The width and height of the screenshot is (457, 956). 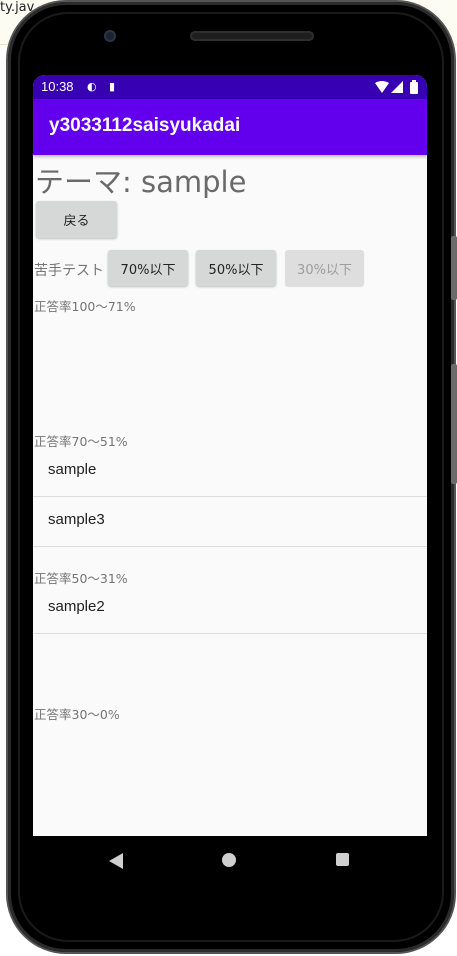 I want to click on app-bar: y3033112saisyukadai, so click(x=230, y=127).